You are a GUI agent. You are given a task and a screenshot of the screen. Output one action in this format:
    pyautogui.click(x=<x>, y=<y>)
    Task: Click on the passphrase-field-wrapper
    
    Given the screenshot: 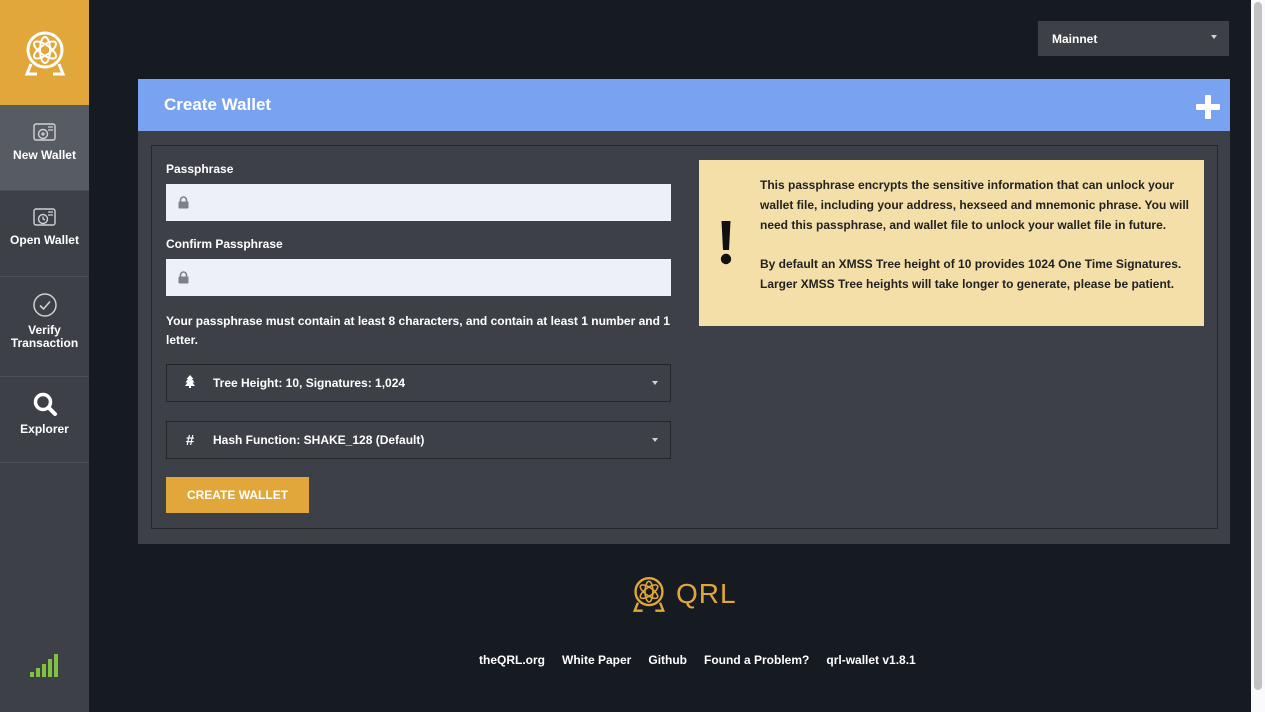 What is the action you would take?
    pyautogui.click(x=418, y=202)
    